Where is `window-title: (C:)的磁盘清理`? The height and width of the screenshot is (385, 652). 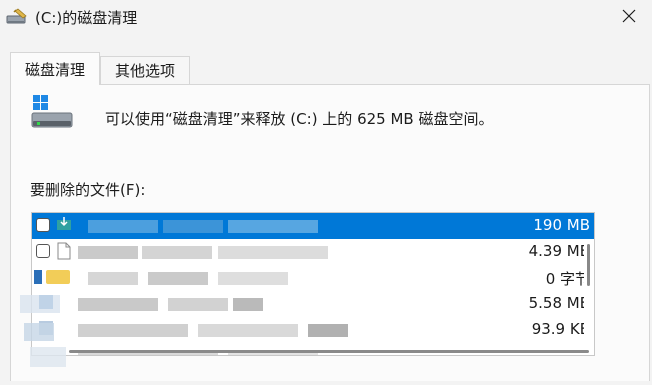
window-title: (C:)的磁盘清理 is located at coordinates (86, 18).